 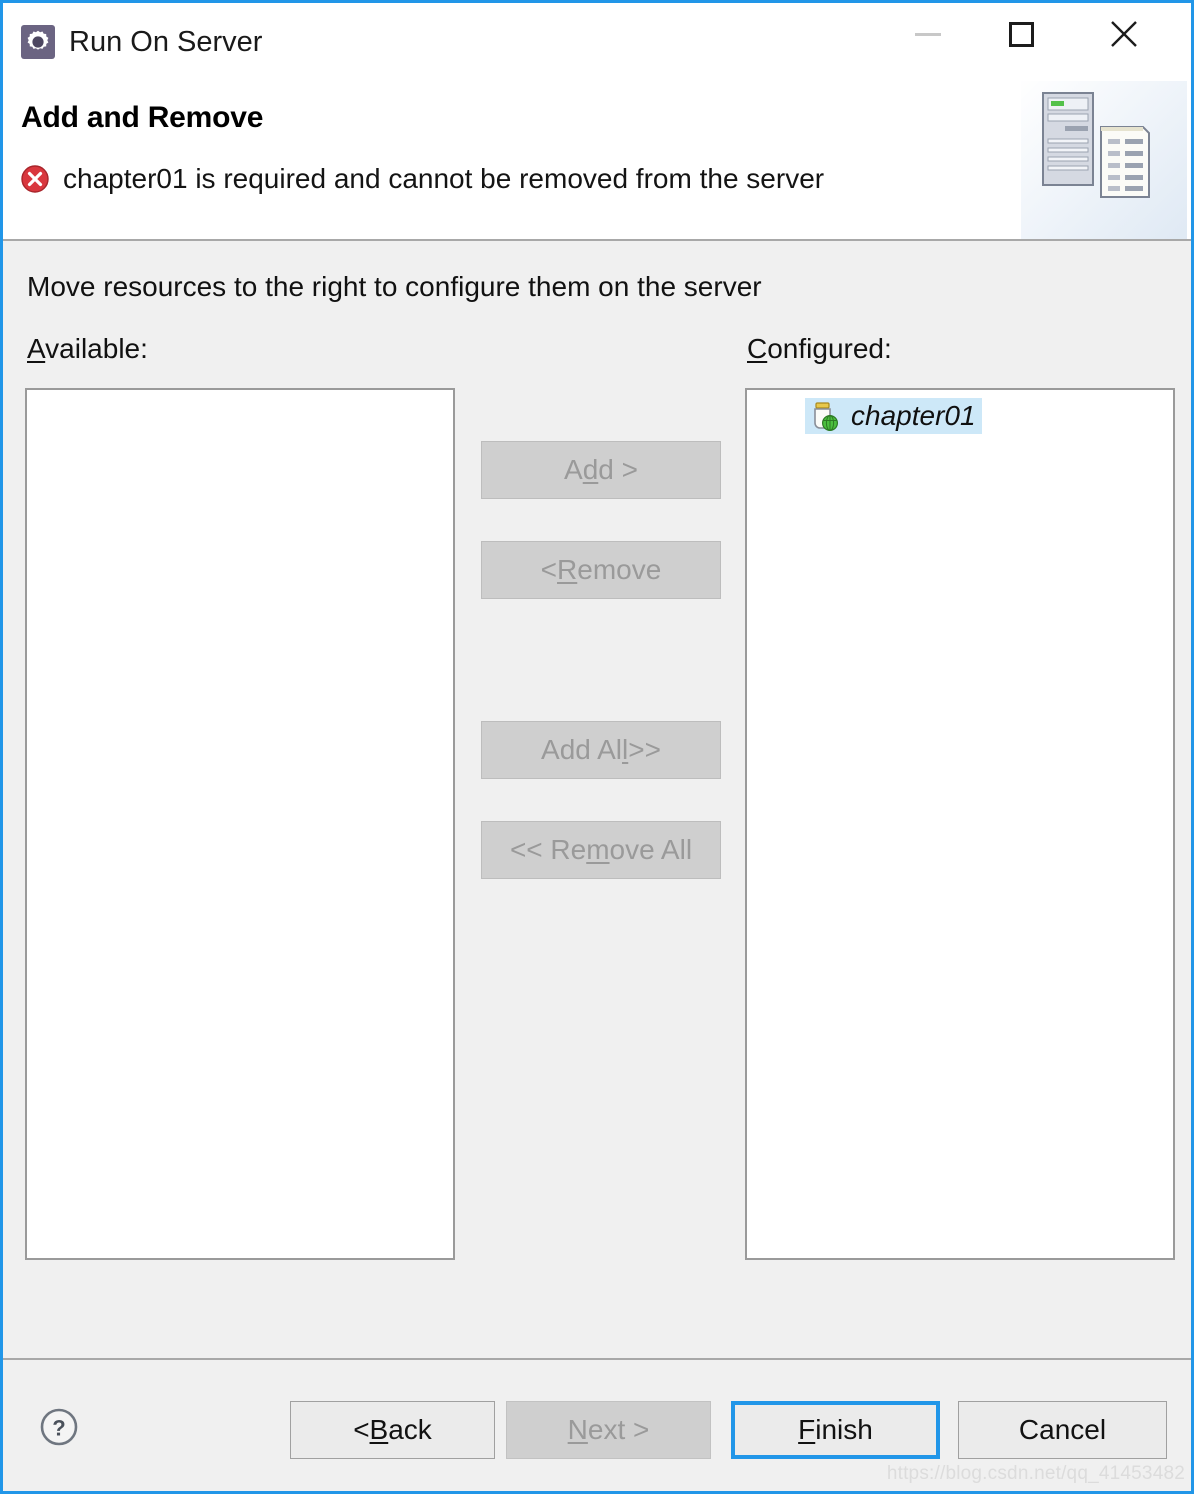 What do you see at coordinates (38, 42) in the screenshot?
I see `gear-icon` at bounding box center [38, 42].